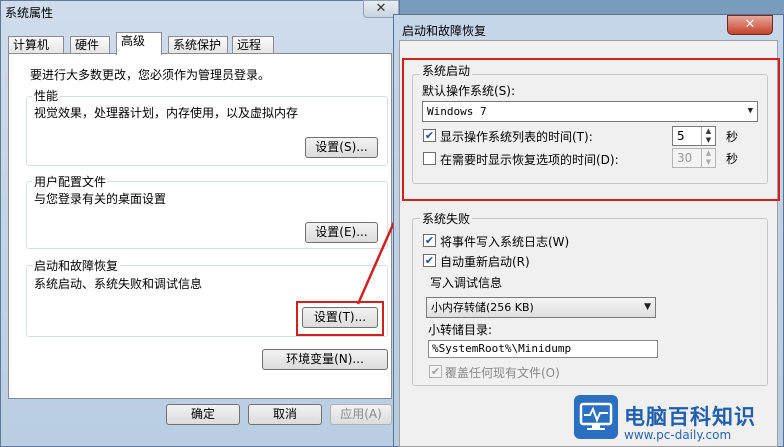  Describe the element at coordinates (29, 13) in the screenshot. I see `window-title: 系统属性` at that location.